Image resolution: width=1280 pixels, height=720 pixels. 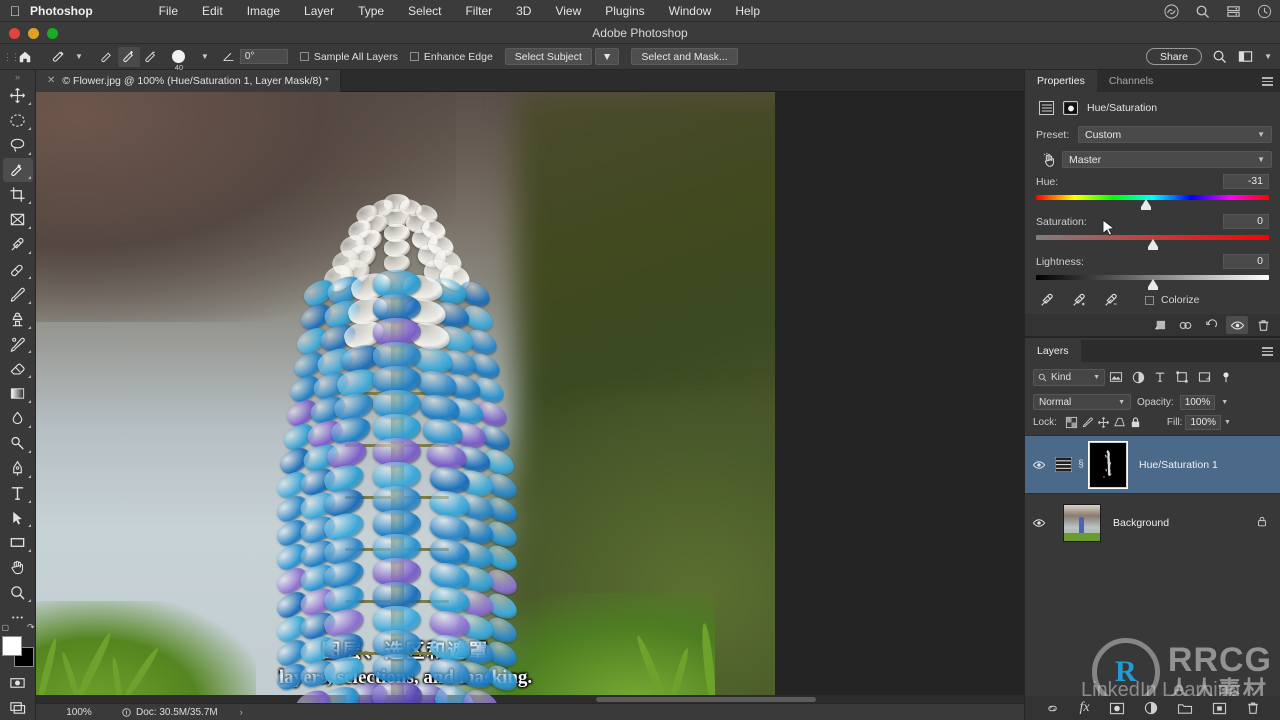 What do you see at coordinates (319, 11) in the screenshot?
I see `menu-layer: Layer` at bounding box center [319, 11].